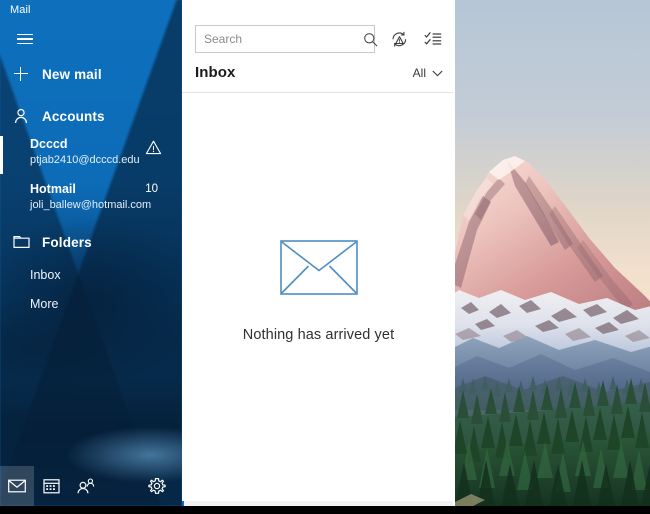  I want to click on account-email: ptjab2410@dcccd.edu, so click(85, 160).